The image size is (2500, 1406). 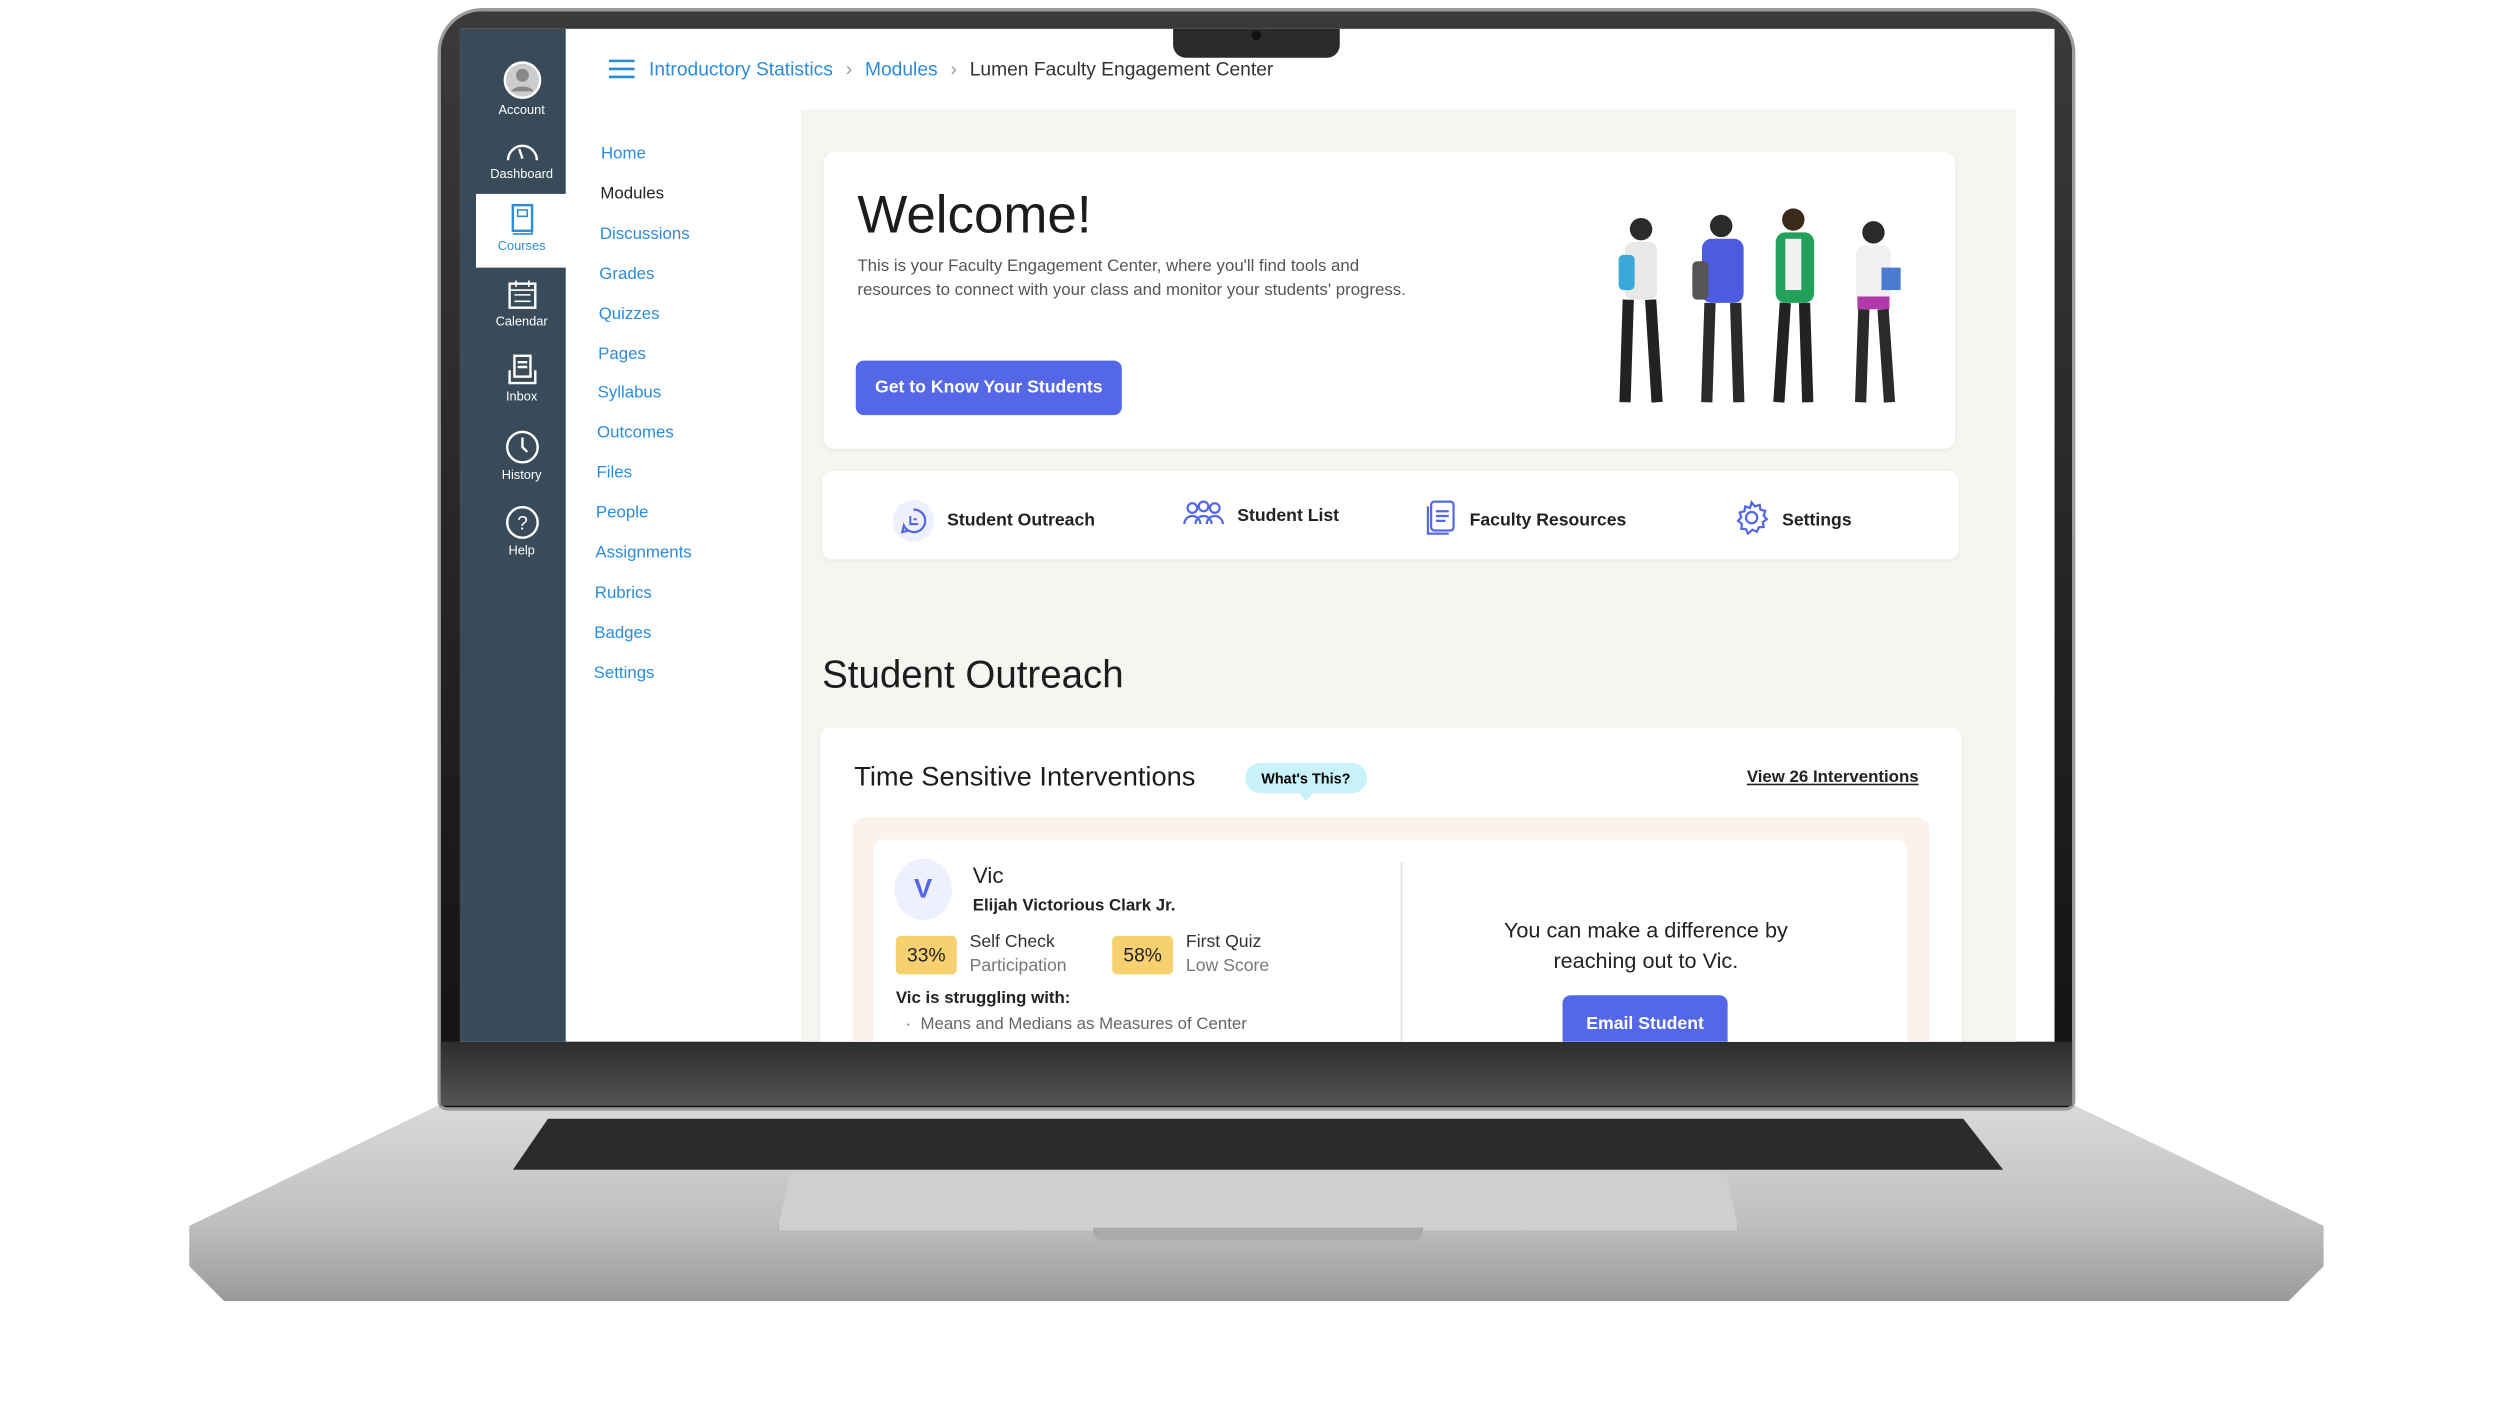 What do you see at coordinates (643, 552) in the screenshot?
I see `course-nav-assignments: Assignments` at bounding box center [643, 552].